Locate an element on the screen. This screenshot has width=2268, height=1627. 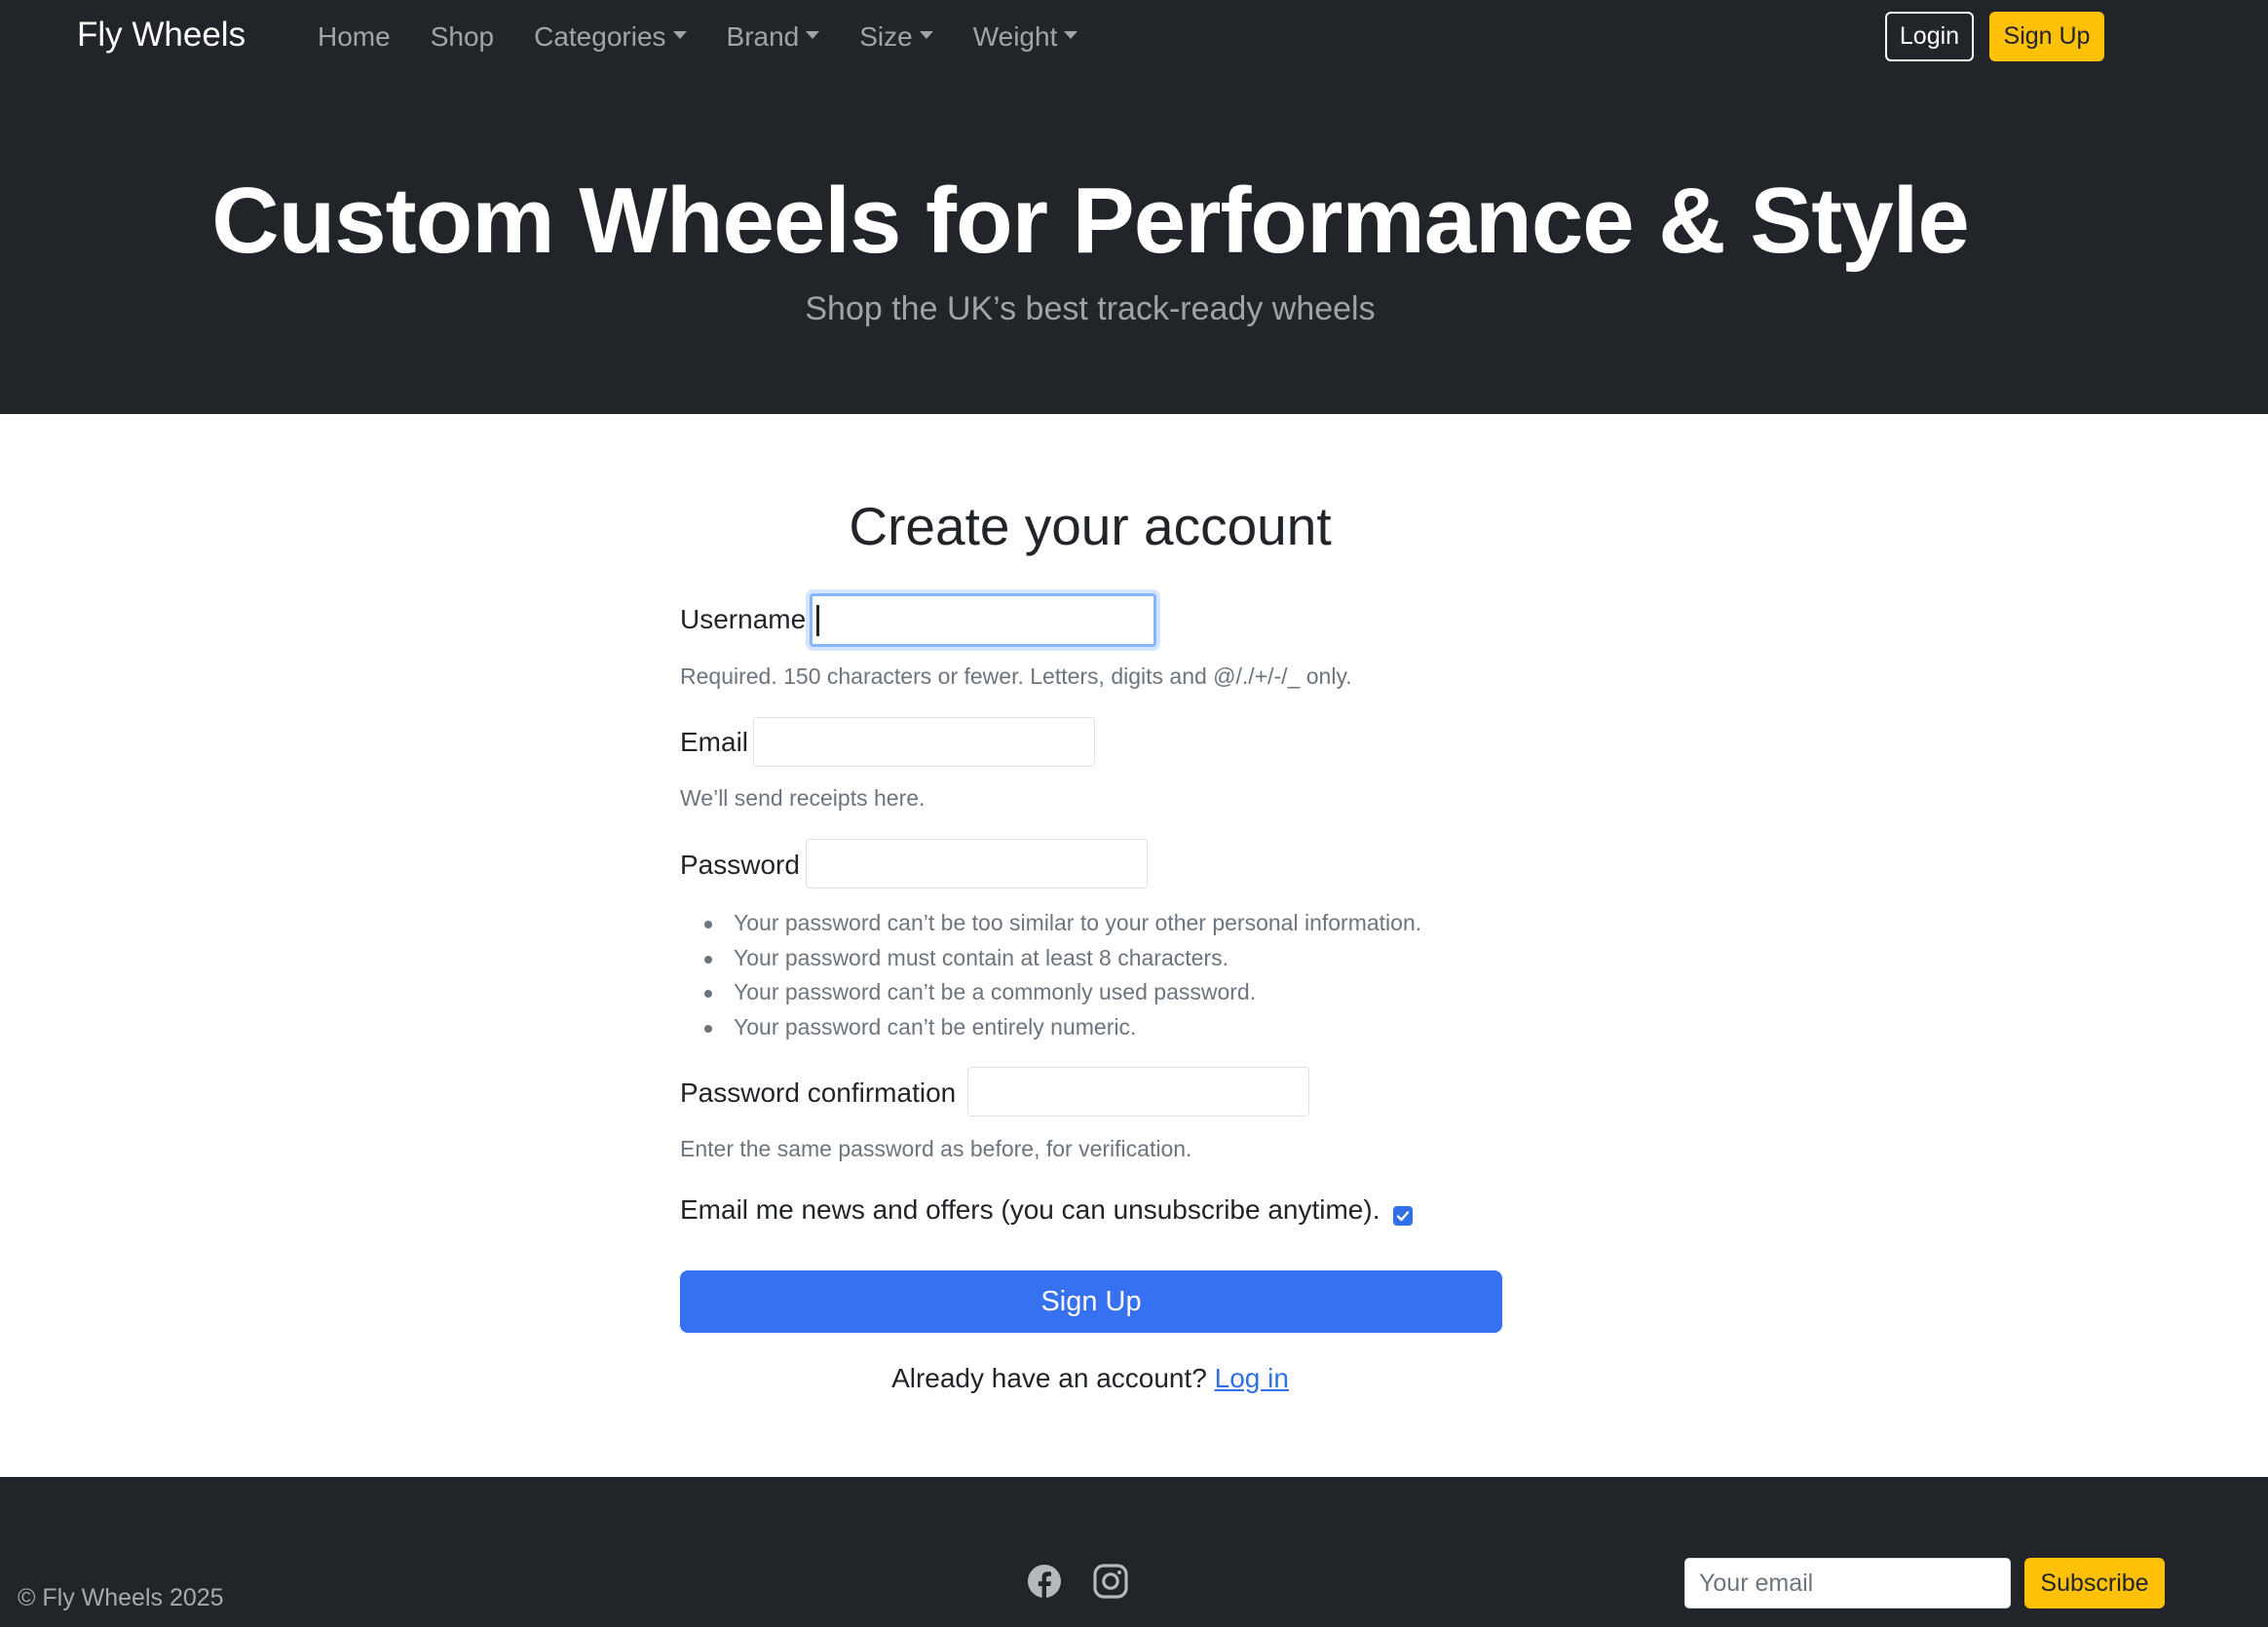
hero-subtitle: Shop the UK’s best track-ready wheels is located at coordinates (1091, 308).